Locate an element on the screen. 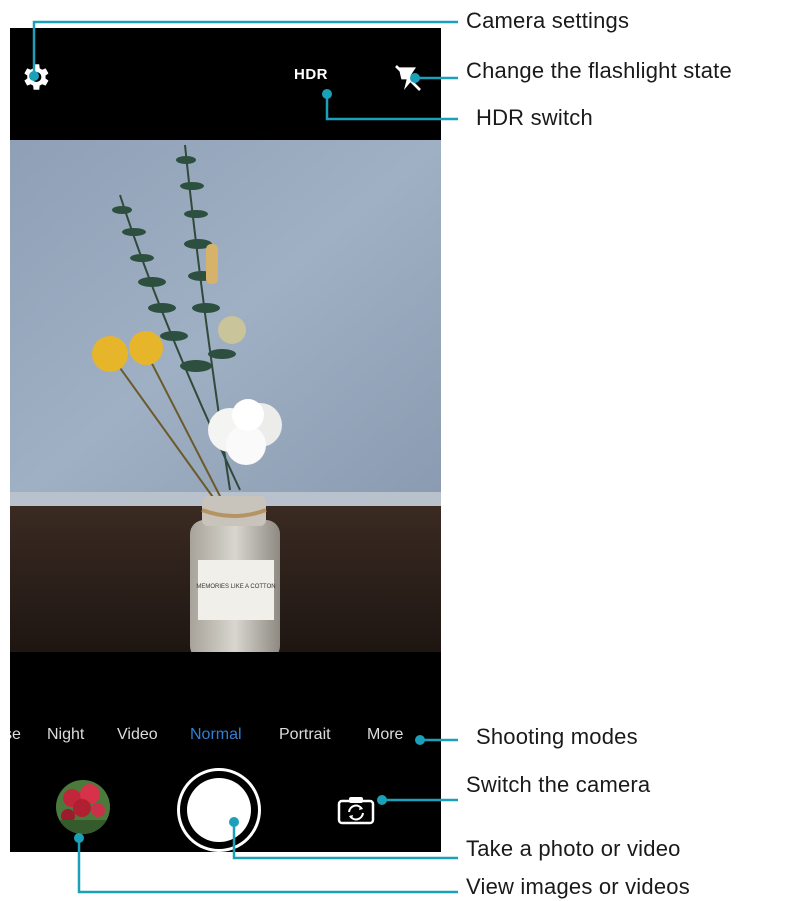  callout-shooting-modes: Shooting modes is located at coordinates (557, 736).